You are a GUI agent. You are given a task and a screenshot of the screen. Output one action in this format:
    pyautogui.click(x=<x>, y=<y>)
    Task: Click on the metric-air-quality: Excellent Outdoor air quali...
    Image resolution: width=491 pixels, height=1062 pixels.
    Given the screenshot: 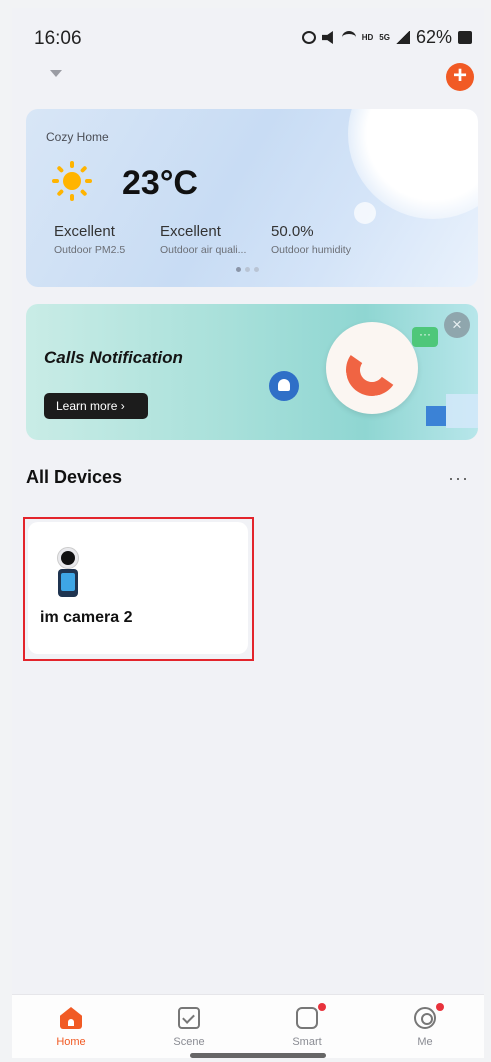 What is the action you would take?
    pyautogui.click(x=203, y=239)
    